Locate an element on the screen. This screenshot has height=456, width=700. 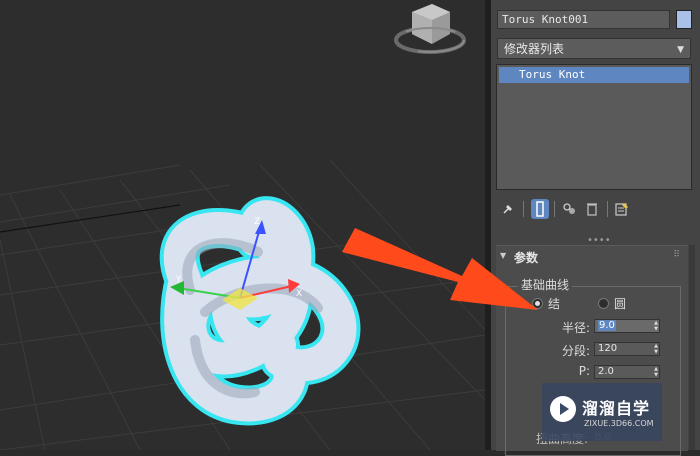
play-logo-icon is located at coordinates (563, 409).